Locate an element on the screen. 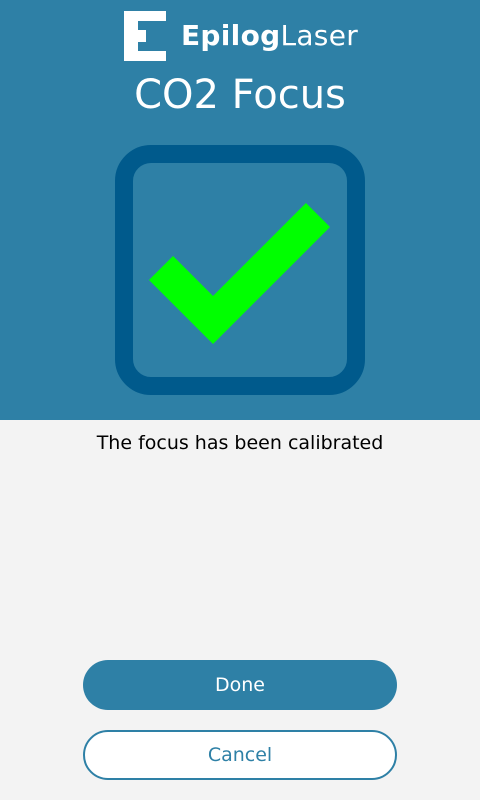  epilog-laser-logo: EpilogLaser is located at coordinates (244, 36).